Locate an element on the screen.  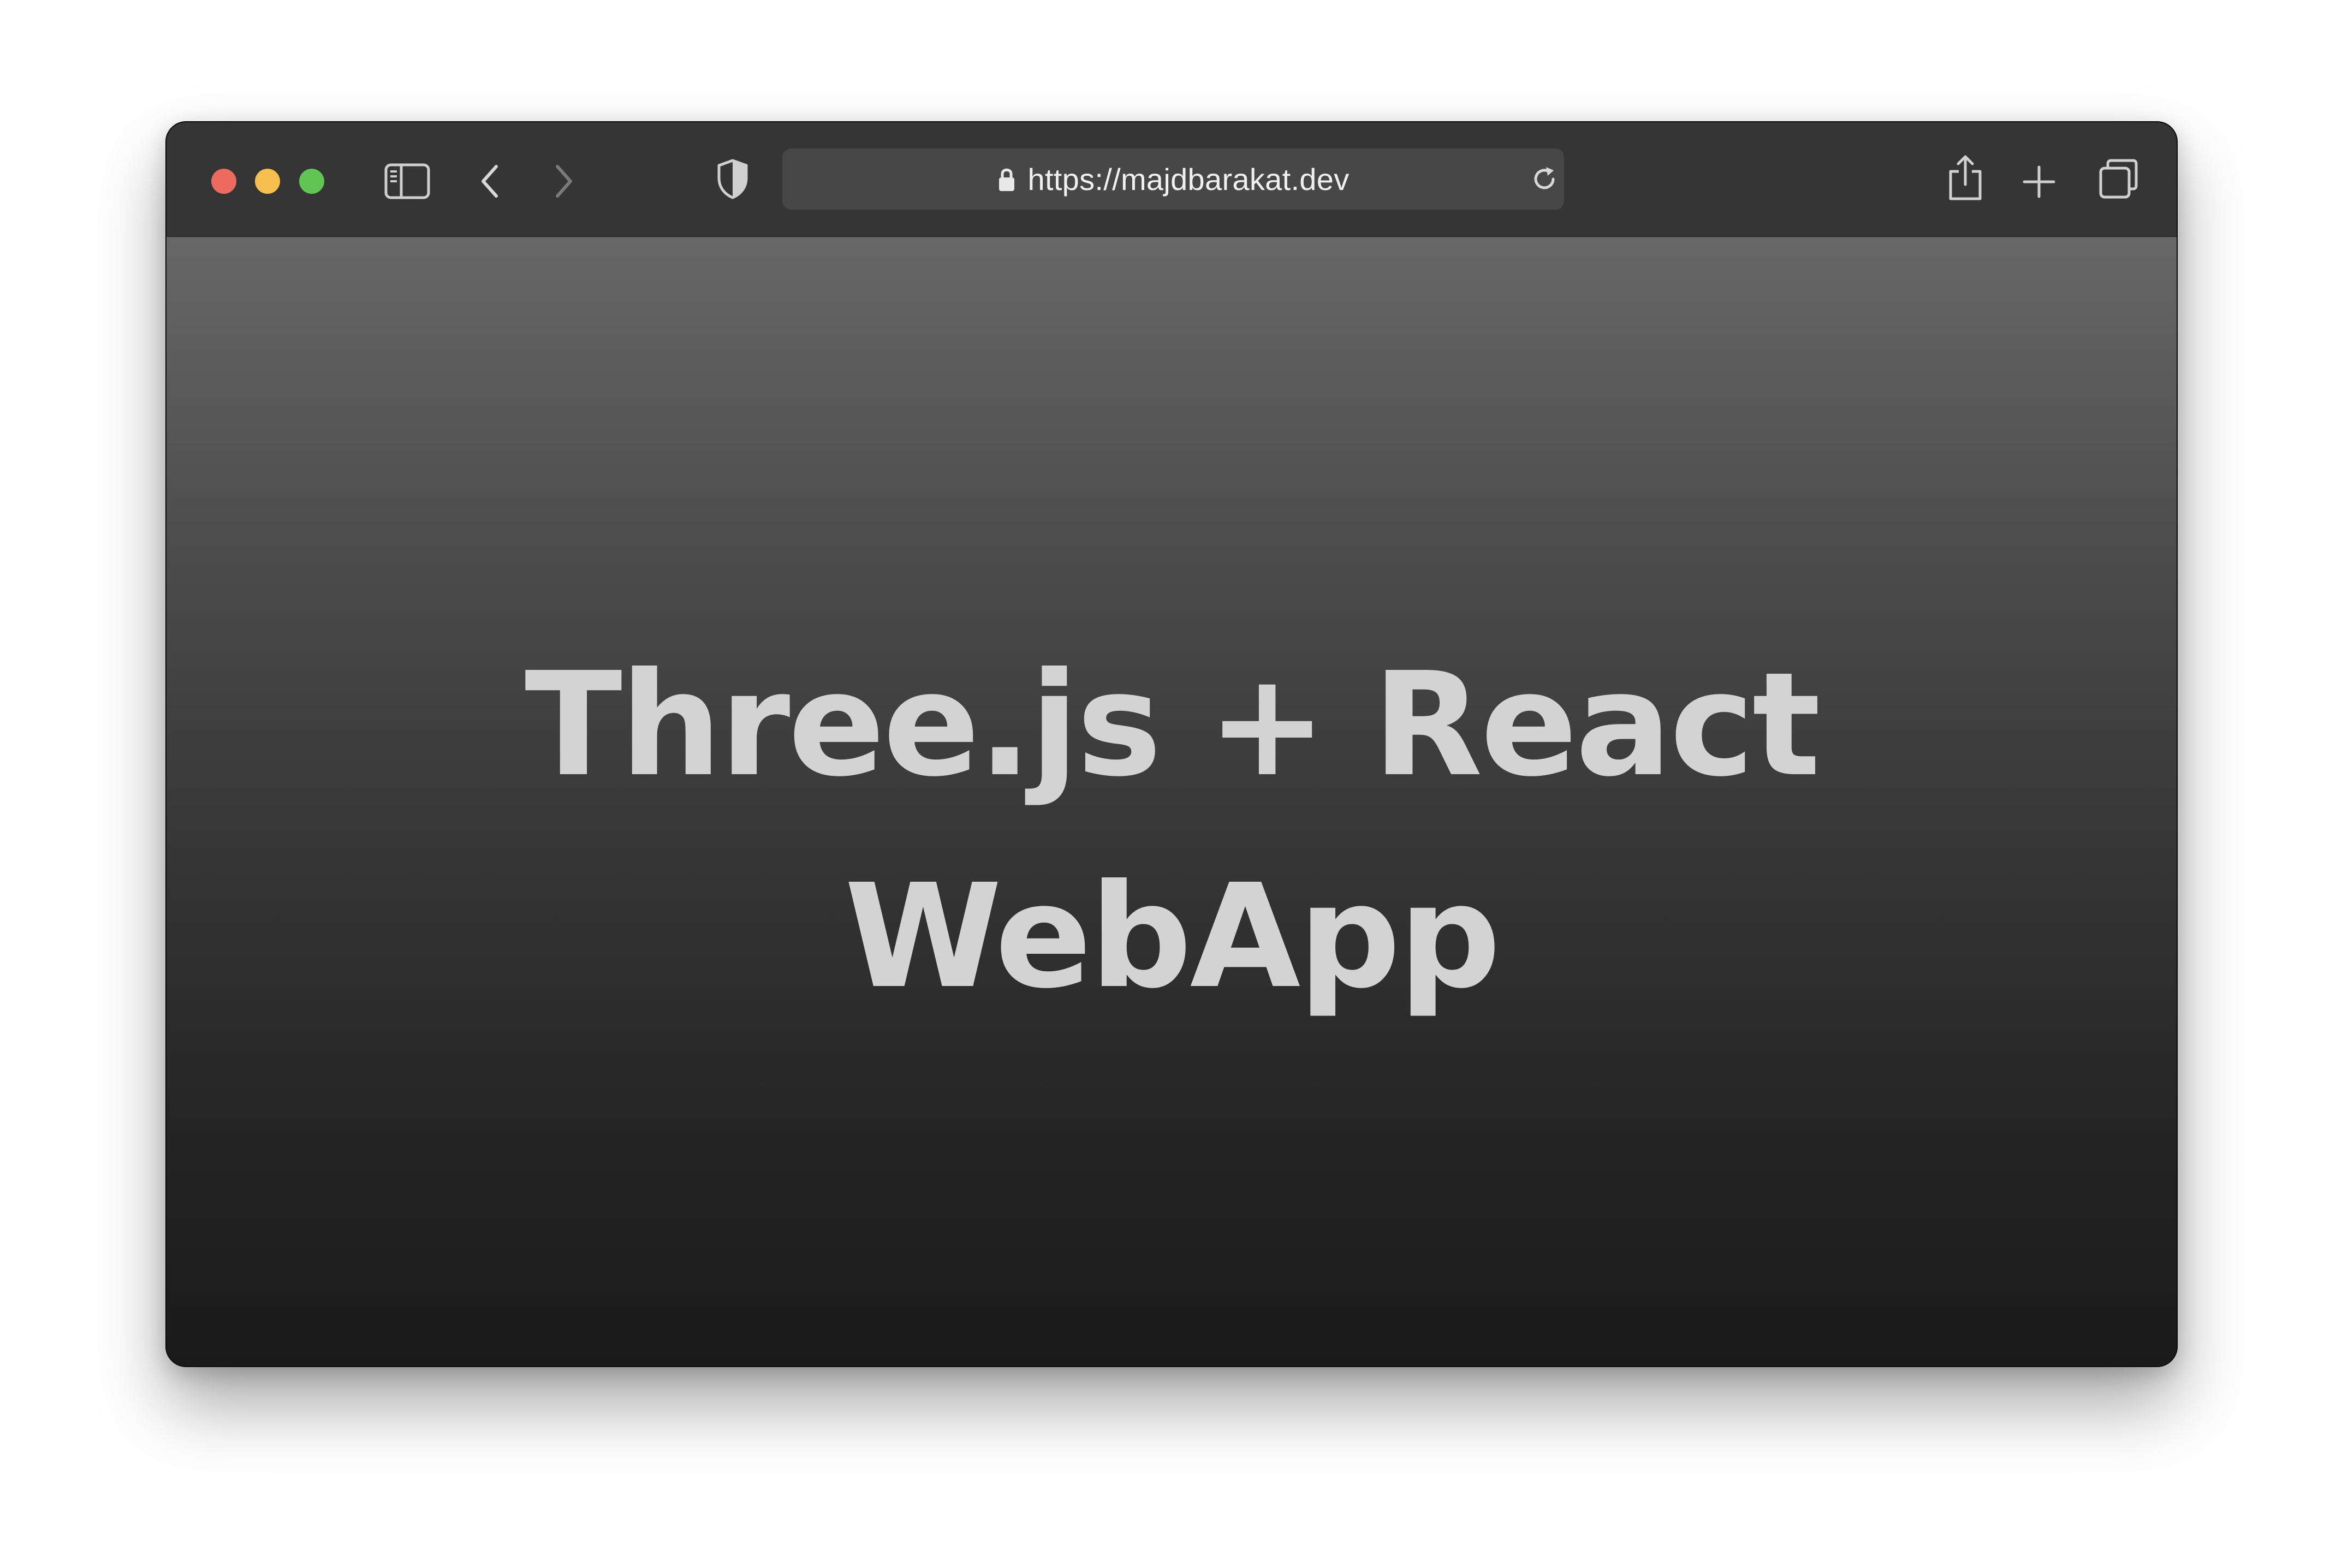
reload-icon is located at coordinates (1544, 178).